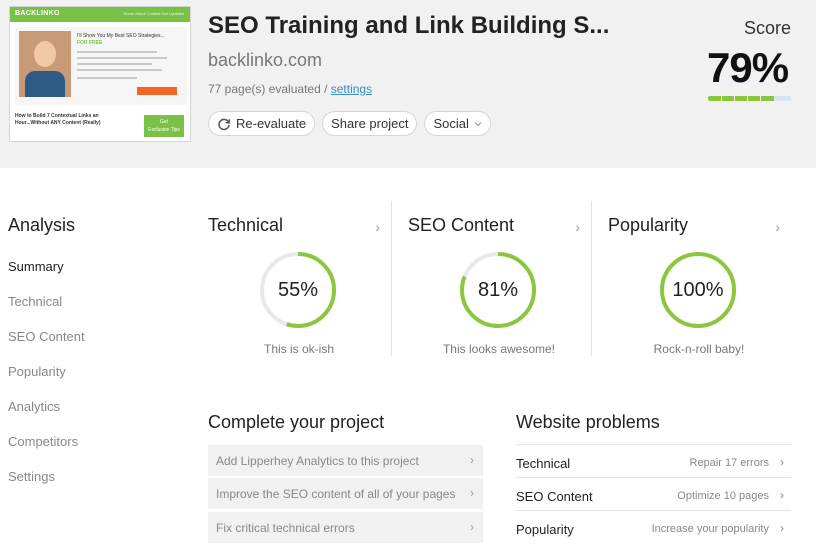 This screenshot has width=816, height=554. Describe the element at coordinates (699, 349) in the screenshot. I see `metric-caption: Rock-n-roll baby!` at that location.